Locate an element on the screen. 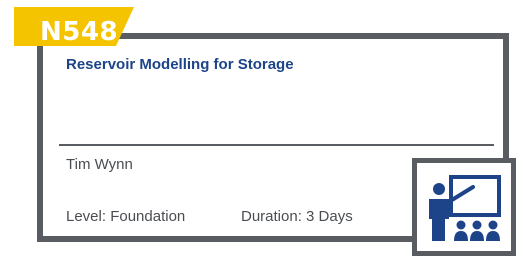 This screenshot has height=260, width=522. course-type-icon-box is located at coordinates (464, 207).